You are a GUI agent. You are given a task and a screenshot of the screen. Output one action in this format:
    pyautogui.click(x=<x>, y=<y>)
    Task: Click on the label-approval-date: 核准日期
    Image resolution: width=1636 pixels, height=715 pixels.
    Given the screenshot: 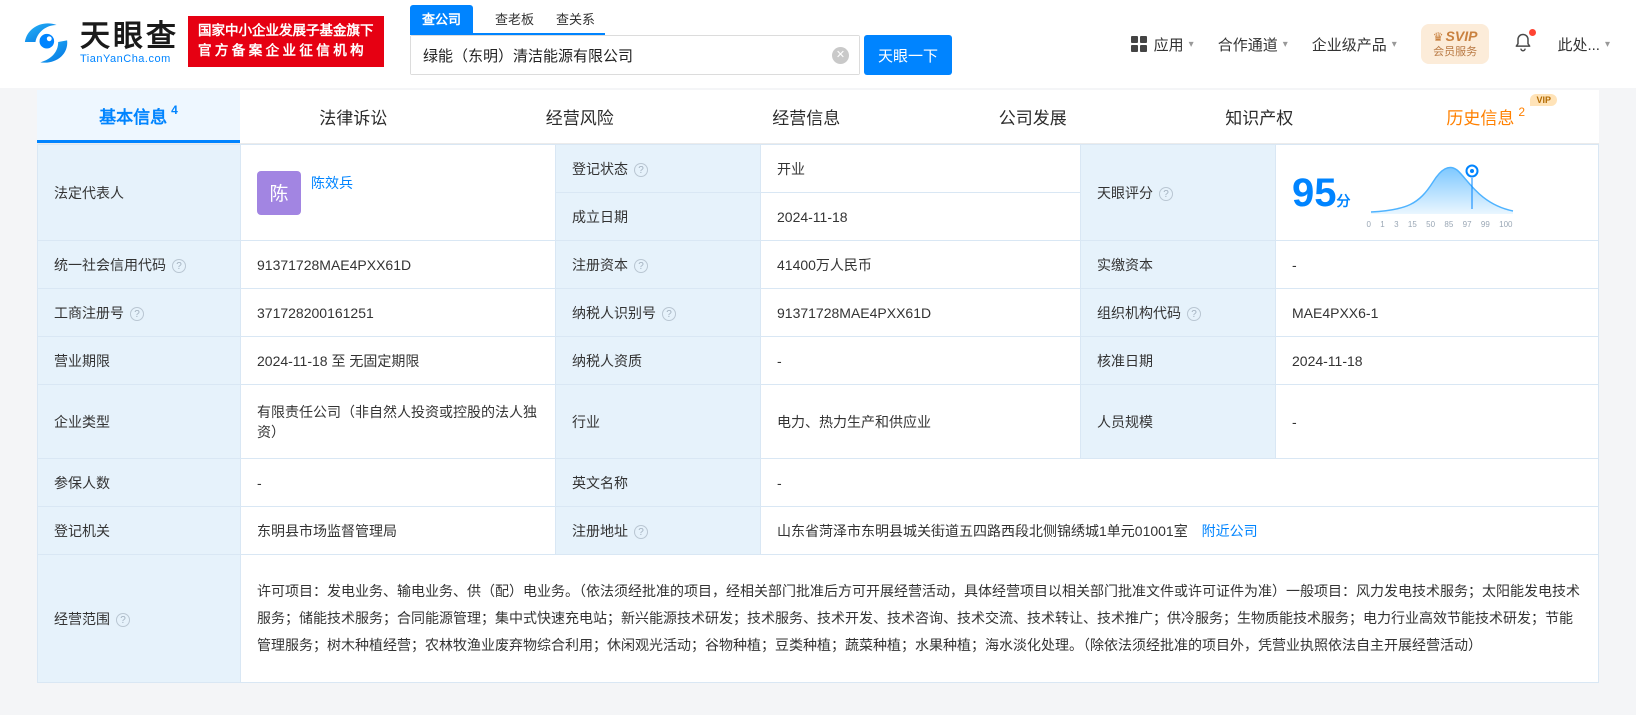 What is the action you would take?
    pyautogui.click(x=1178, y=360)
    